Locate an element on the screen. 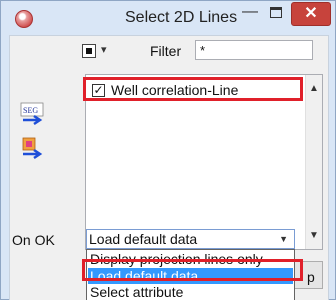 This screenshot has width=336, height=300. option-load-default: Load default data is located at coordinates (190, 276).